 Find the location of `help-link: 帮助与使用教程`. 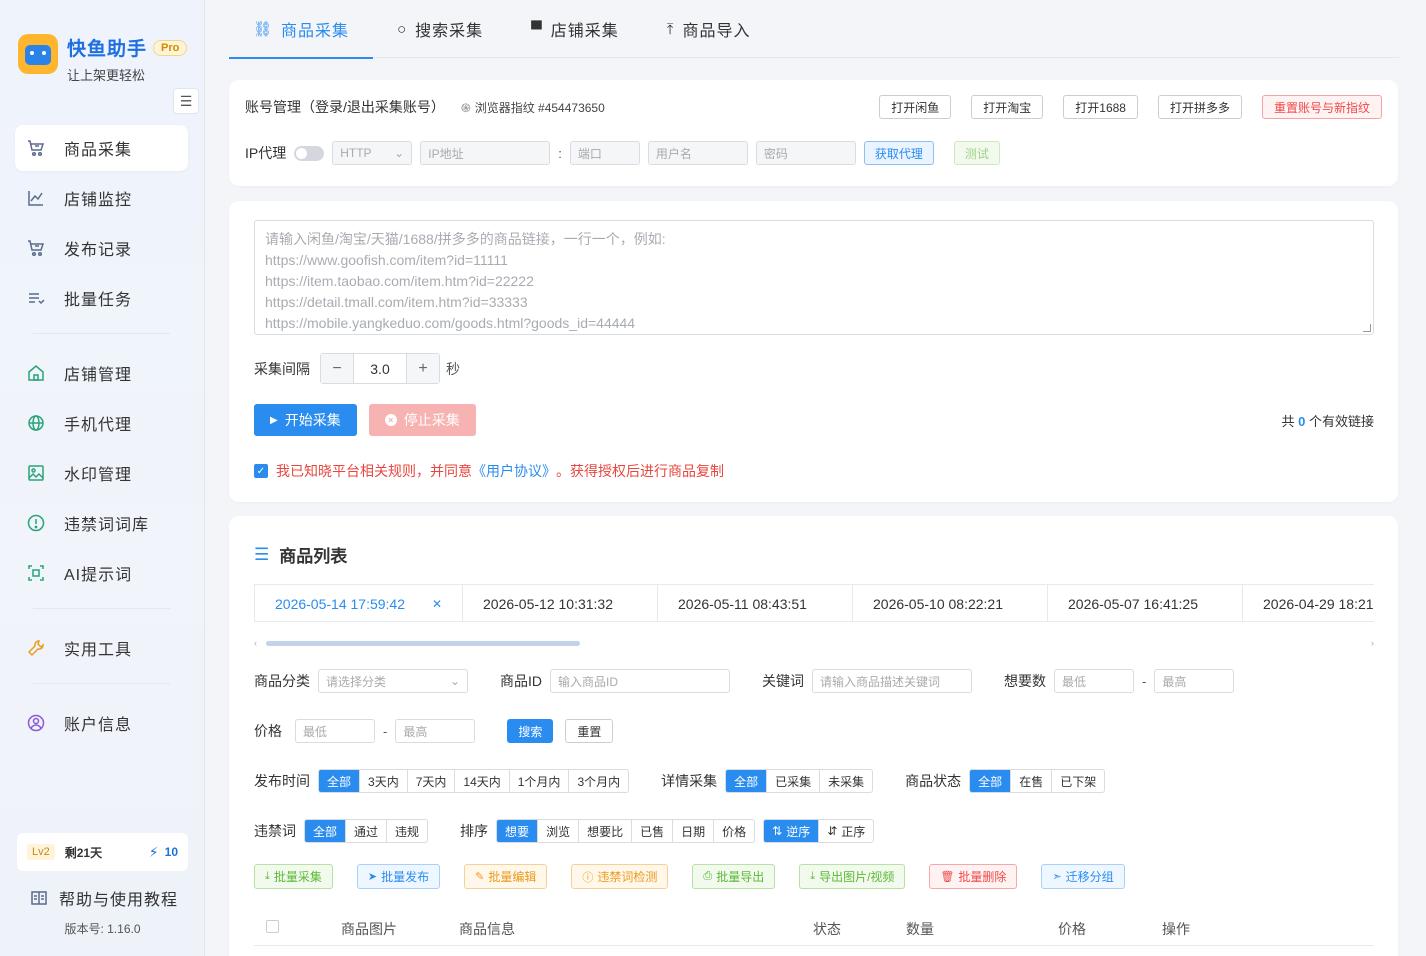

help-link: 帮助与使用教程 is located at coordinates (103, 898).